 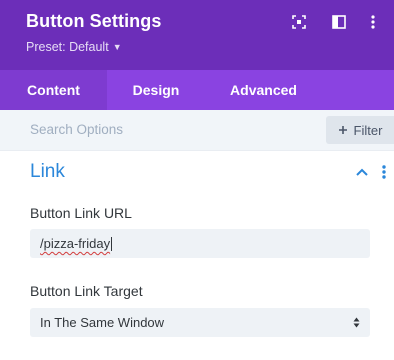 I want to click on select-arrows-icon, so click(x=356, y=322).